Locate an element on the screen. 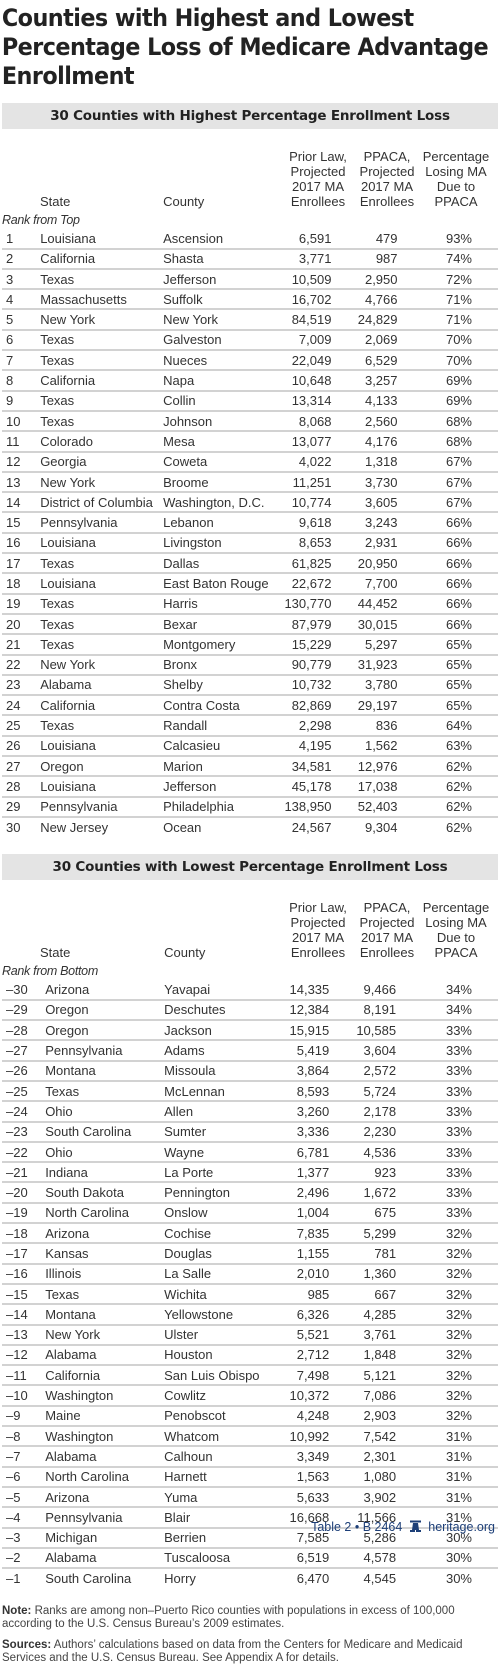 The height and width of the screenshot is (1665, 500). county-cell: Philadelphia is located at coordinates (216, 807).